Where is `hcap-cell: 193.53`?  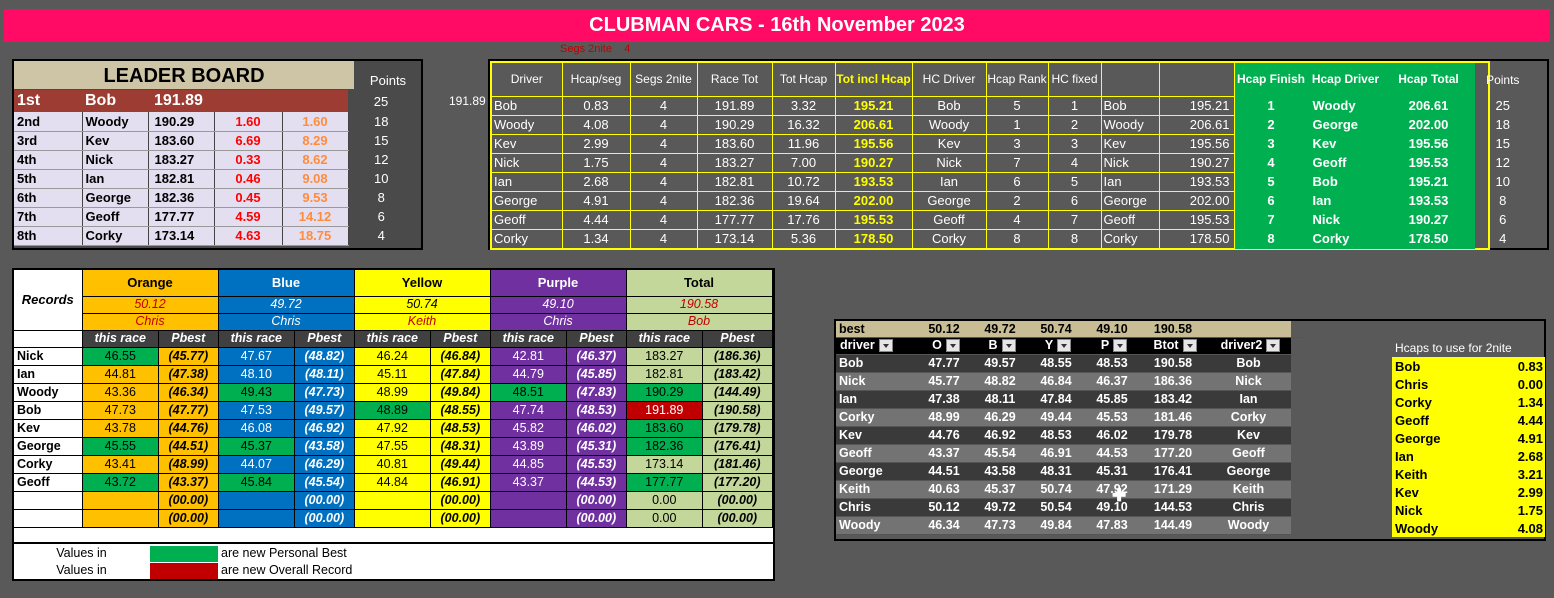 hcap-cell: 193.53 is located at coordinates (1429, 201).